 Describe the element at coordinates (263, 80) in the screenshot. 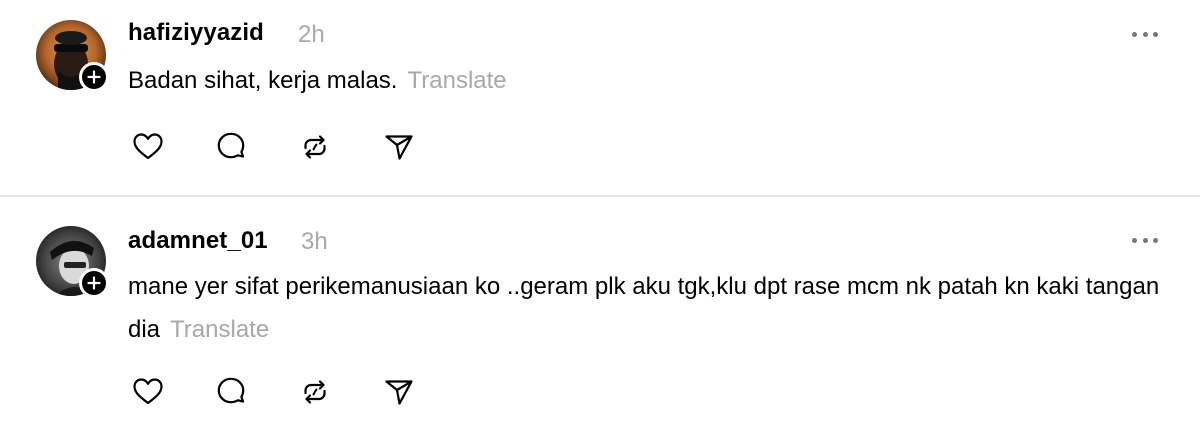

I see `post-body: Badan sihat, kerja malas.` at that location.